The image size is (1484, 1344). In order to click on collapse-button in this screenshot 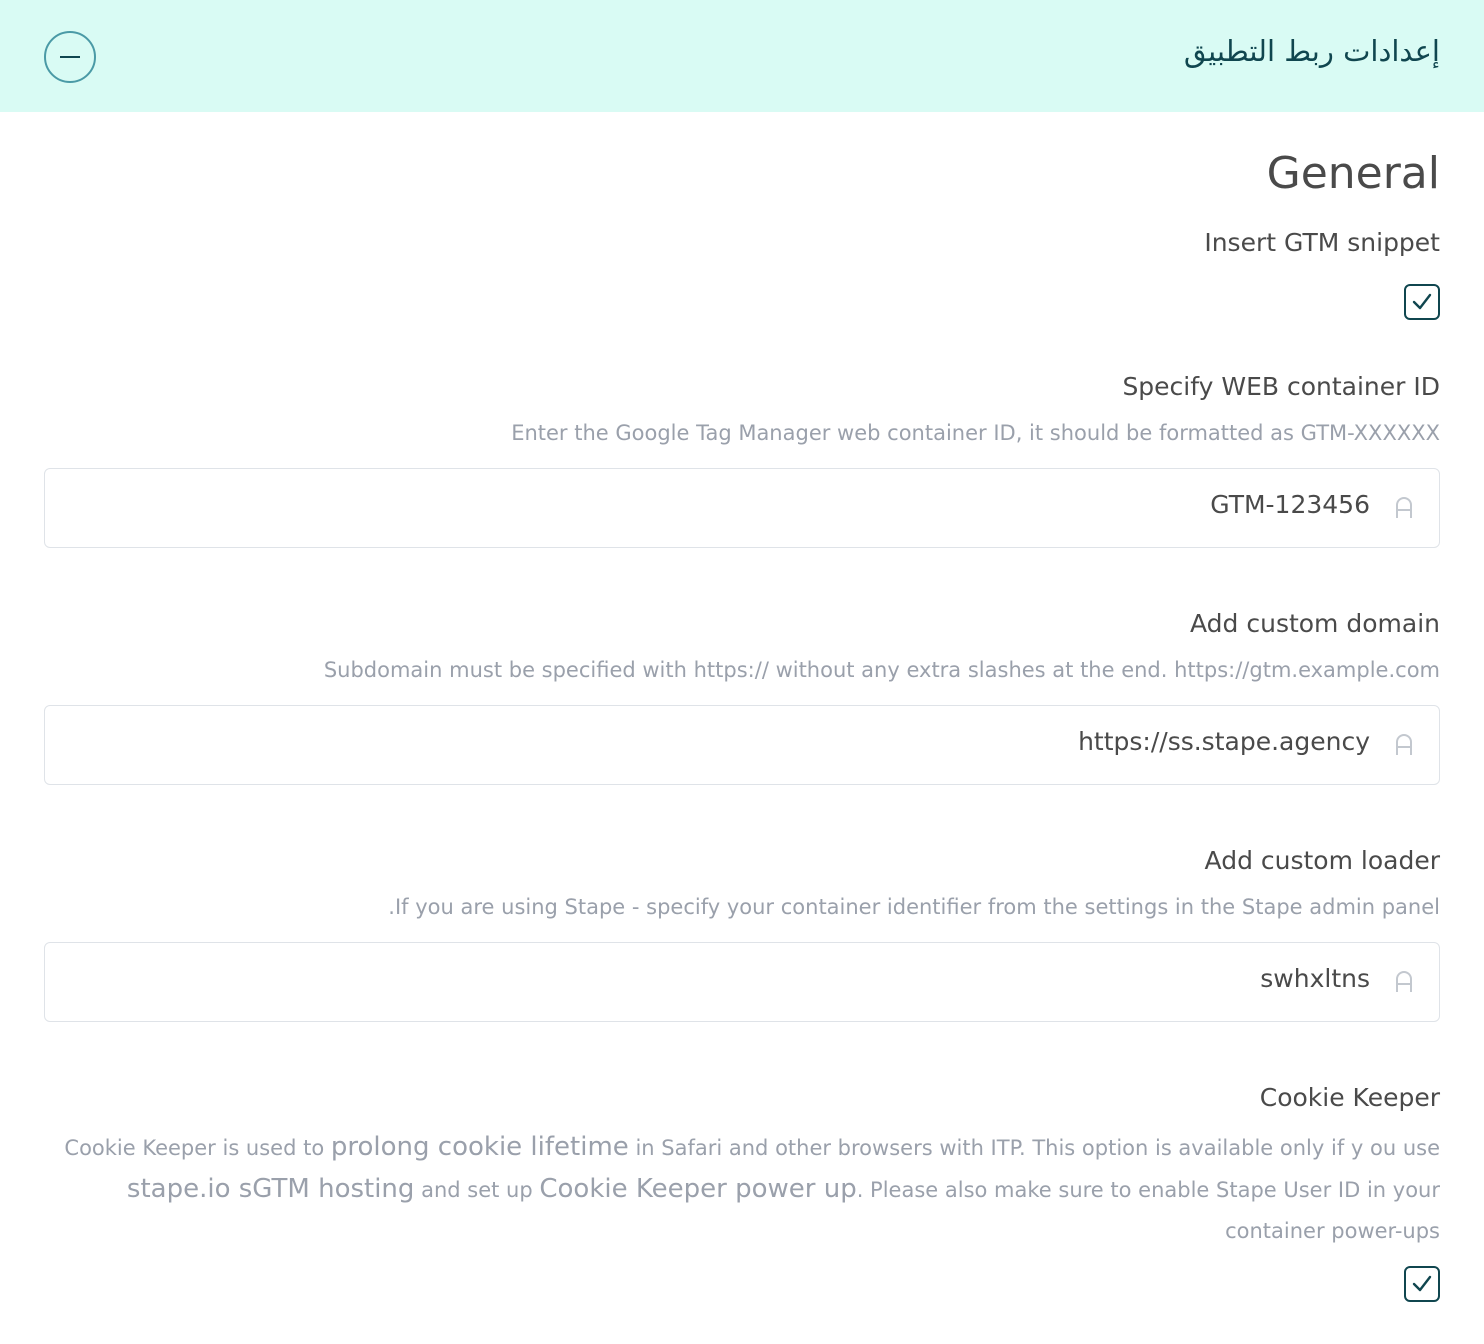, I will do `click(70, 57)`.